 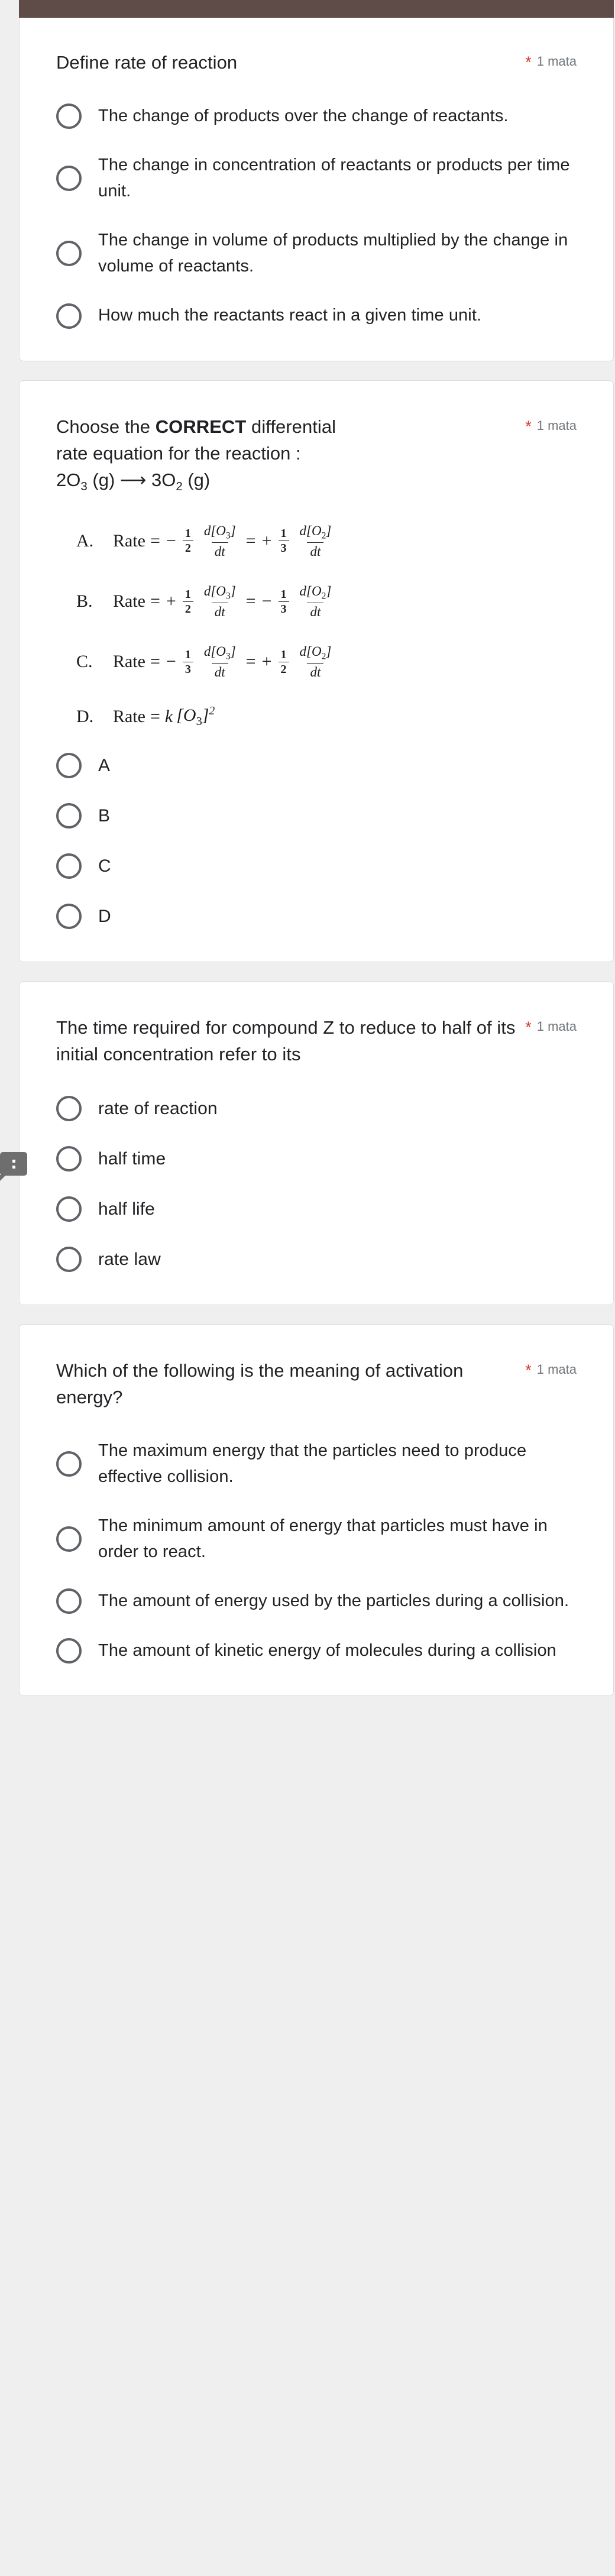 I want to click on option-row: C, so click(x=316, y=866).